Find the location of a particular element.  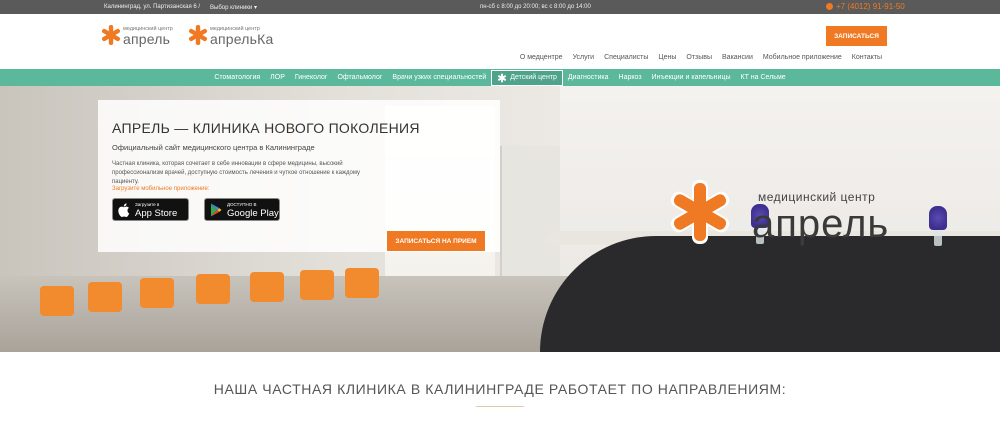

service-ct: КТ на Сельме is located at coordinates (763, 77).